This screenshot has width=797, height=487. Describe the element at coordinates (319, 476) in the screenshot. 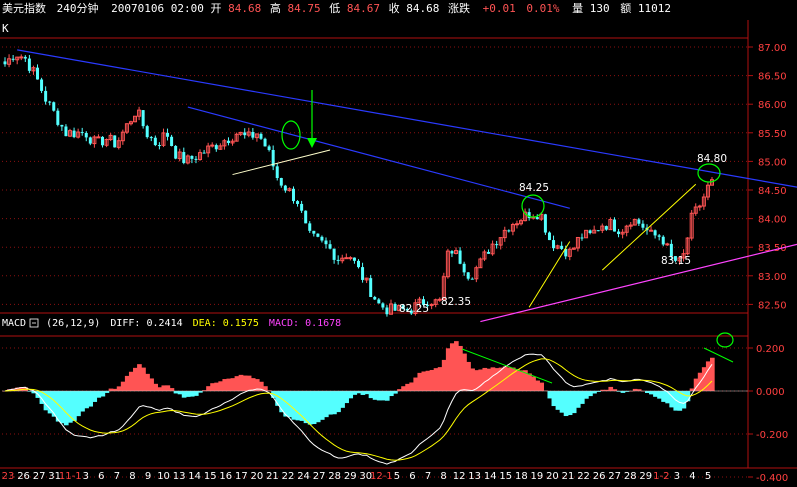

I see `x-axis-label: 27` at that location.